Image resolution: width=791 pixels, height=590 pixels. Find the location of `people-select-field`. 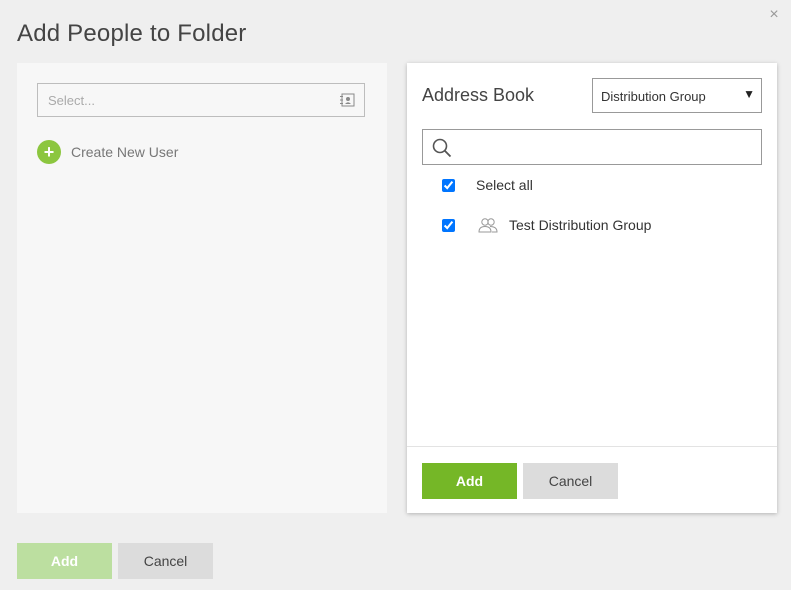

people-select-field is located at coordinates (201, 100).